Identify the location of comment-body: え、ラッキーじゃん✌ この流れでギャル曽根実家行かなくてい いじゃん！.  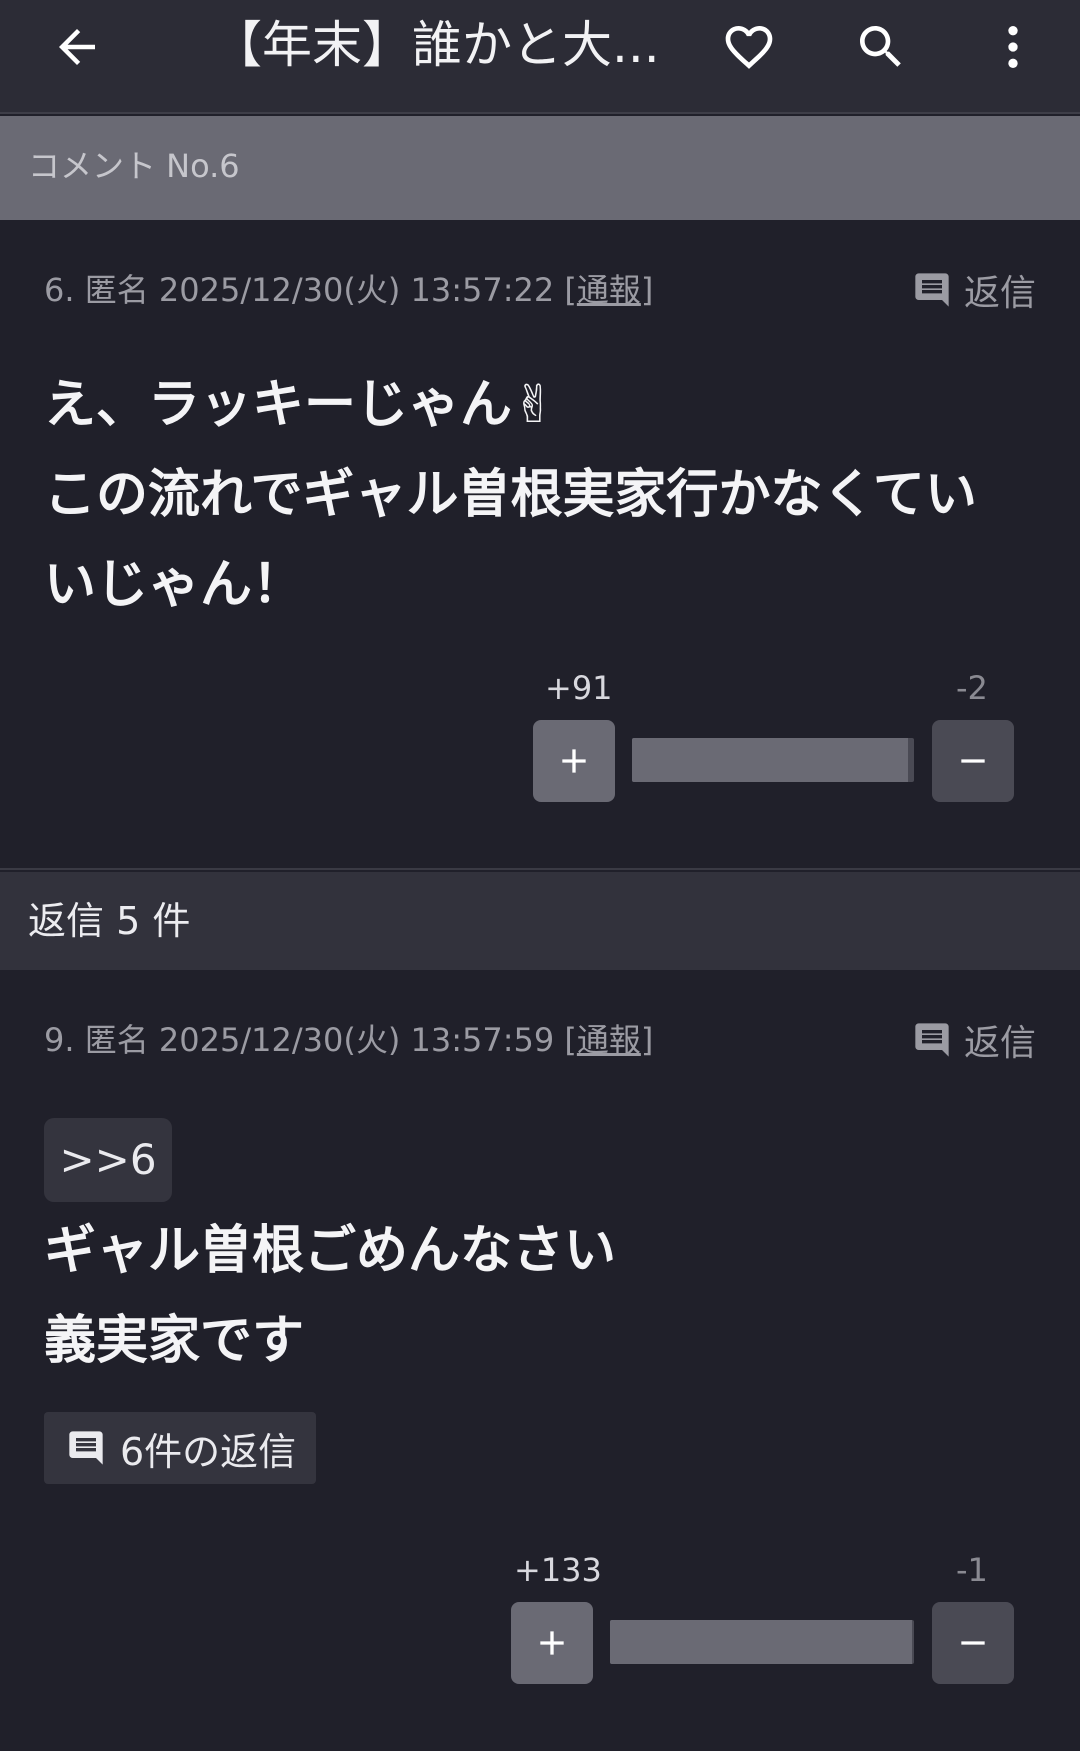
(544, 495).